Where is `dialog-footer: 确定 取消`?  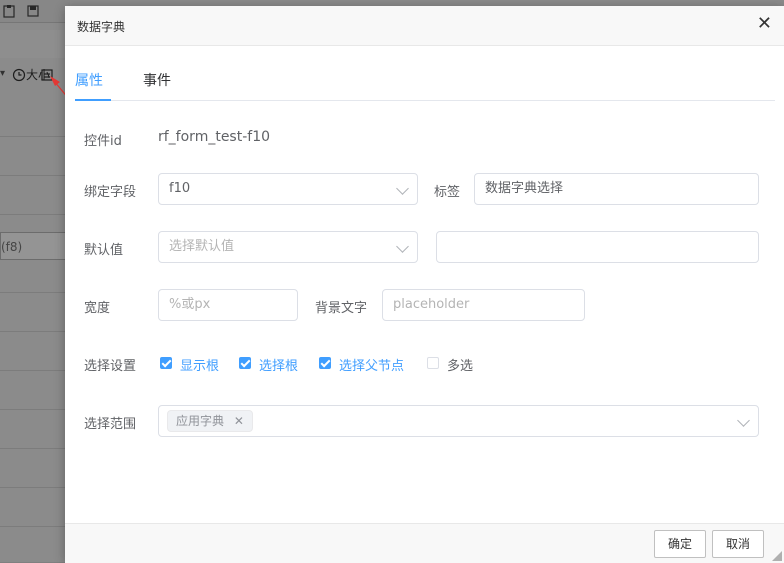 dialog-footer: 确定 取消 is located at coordinates (424, 543).